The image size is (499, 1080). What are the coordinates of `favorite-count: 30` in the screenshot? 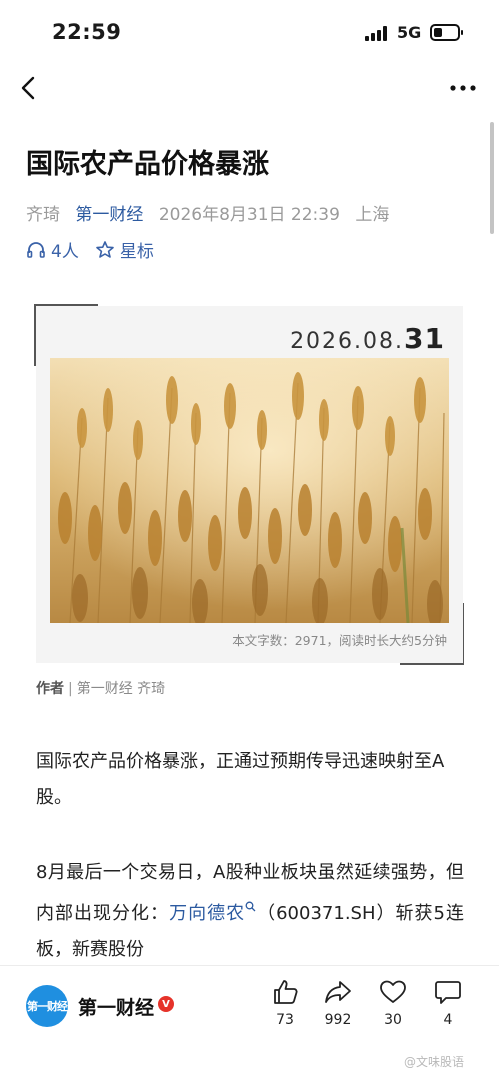 It's located at (393, 1020).